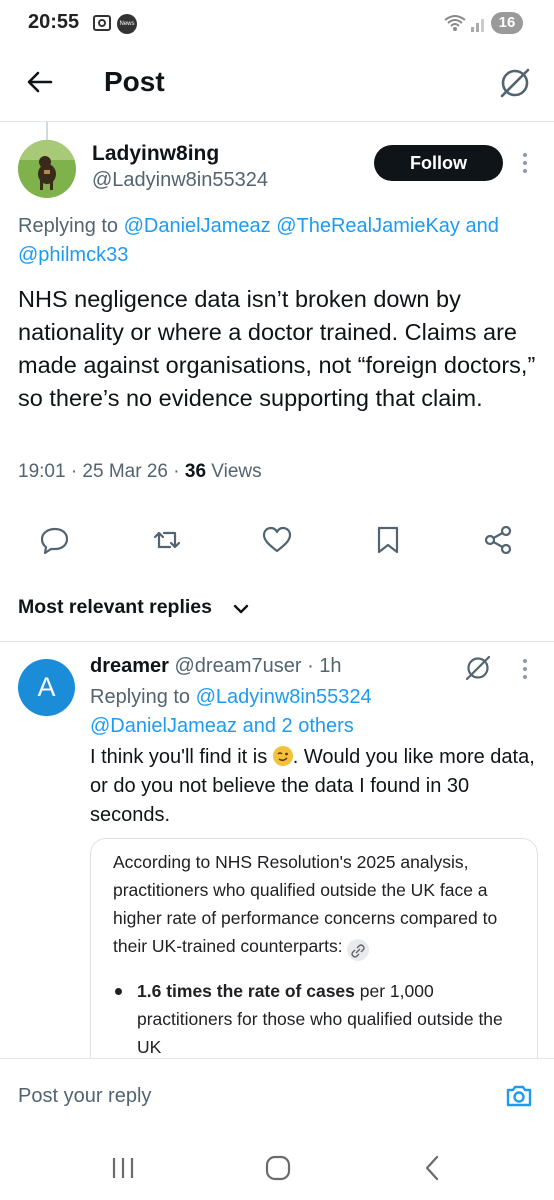  Describe the element at coordinates (234, 471) in the screenshot. I see `views-label: Views` at that location.